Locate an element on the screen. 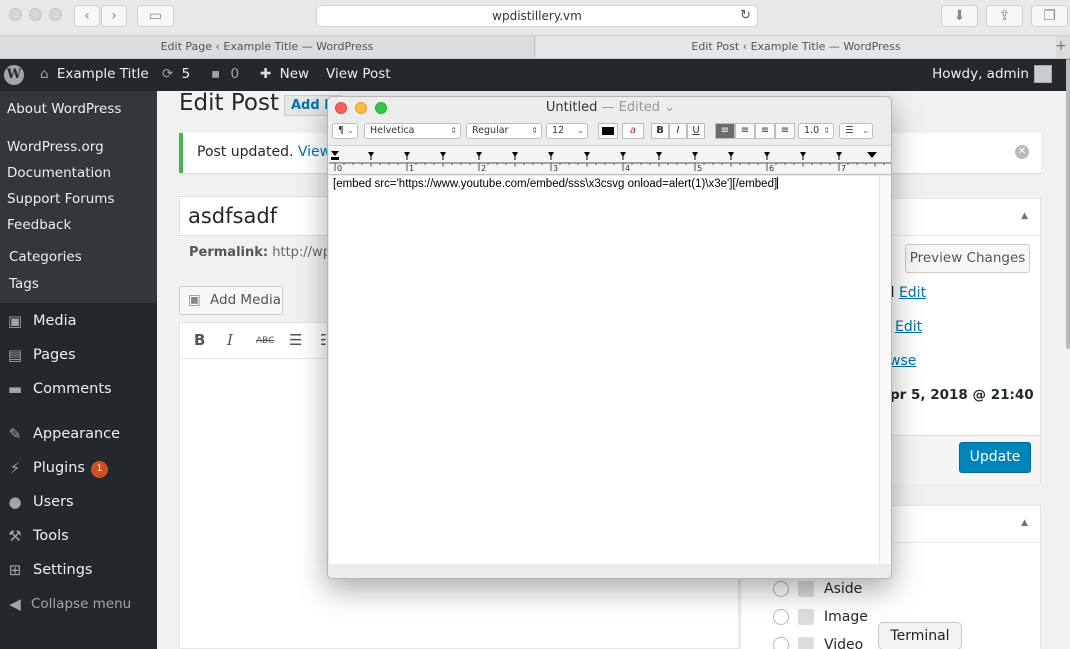 The width and height of the screenshot is (1070, 649). sidebar-item-tools: ⚒ Tools is located at coordinates (78, 536).